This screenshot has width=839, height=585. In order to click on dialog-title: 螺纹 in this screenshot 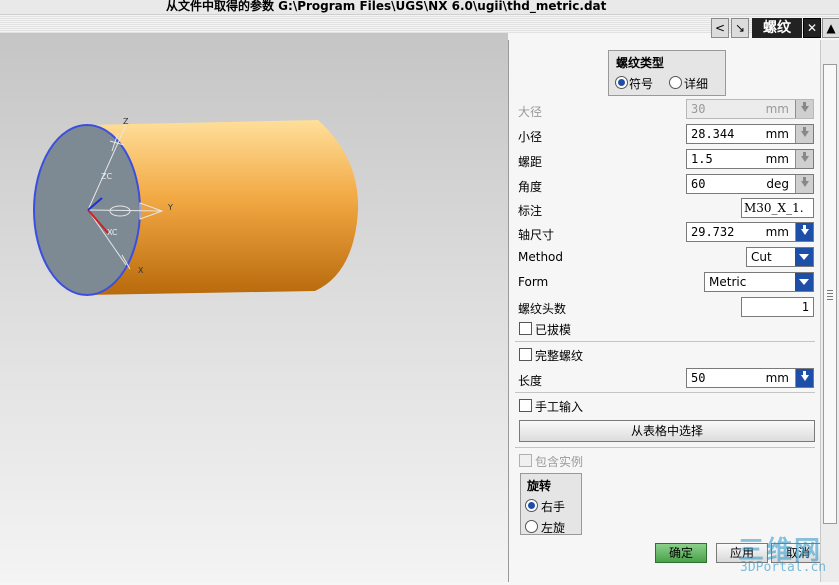, I will do `click(777, 28)`.